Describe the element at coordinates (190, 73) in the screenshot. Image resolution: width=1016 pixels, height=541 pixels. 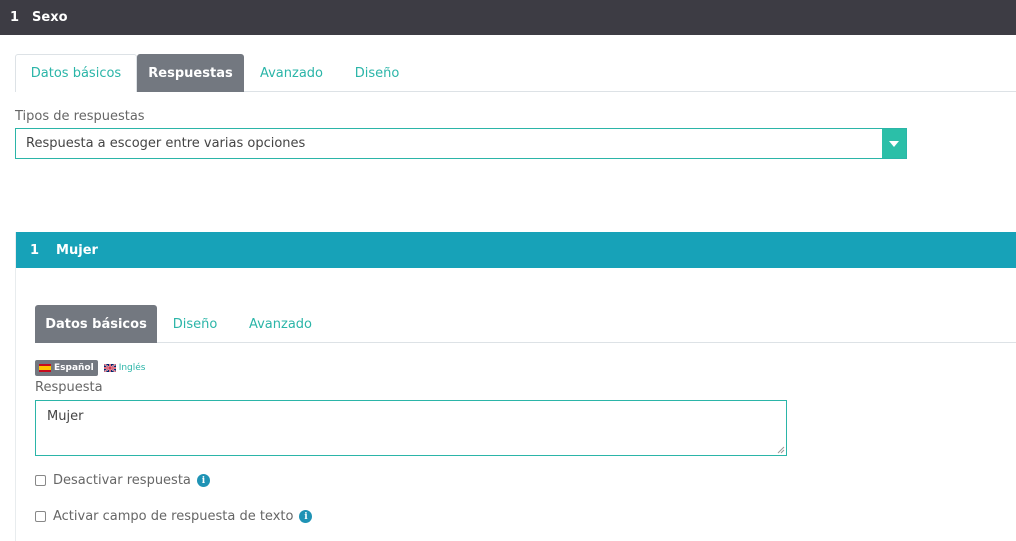
I see `tab-respuestas: Respuestas` at that location.